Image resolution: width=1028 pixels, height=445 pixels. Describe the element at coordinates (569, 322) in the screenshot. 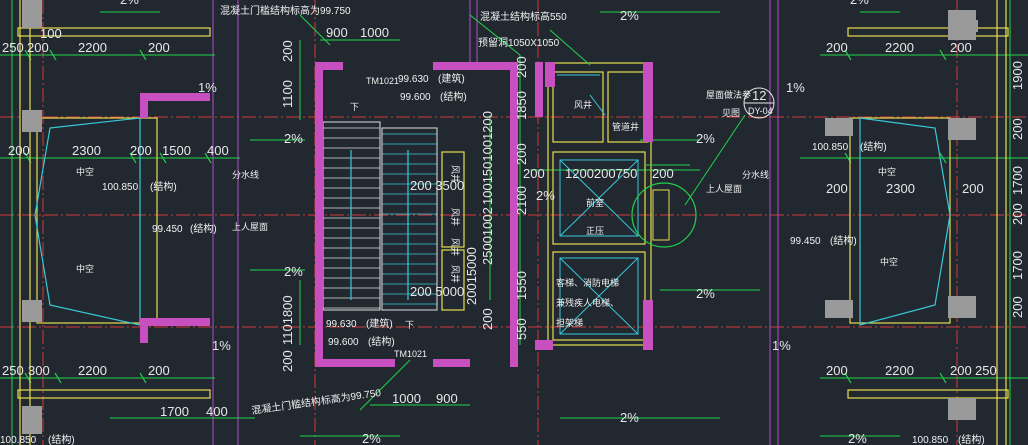

I see `elevator-label: 担架梯` at that location.